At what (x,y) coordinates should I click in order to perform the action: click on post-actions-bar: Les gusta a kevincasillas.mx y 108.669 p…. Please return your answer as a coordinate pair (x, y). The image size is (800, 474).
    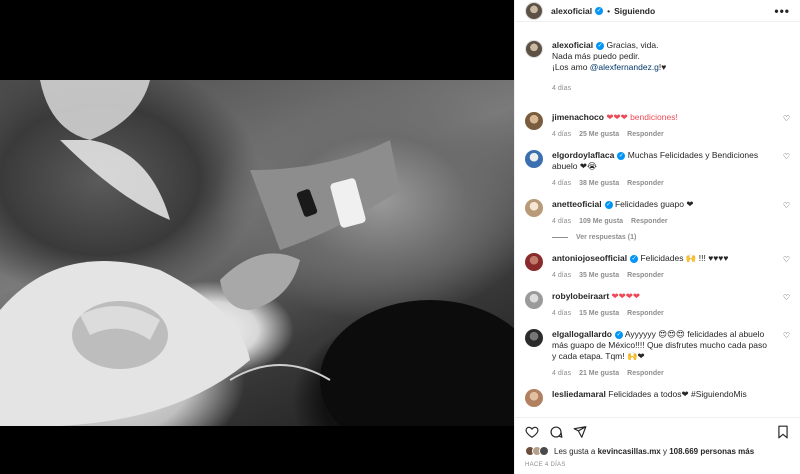
    Looking at the image, I should click on (657, 445).